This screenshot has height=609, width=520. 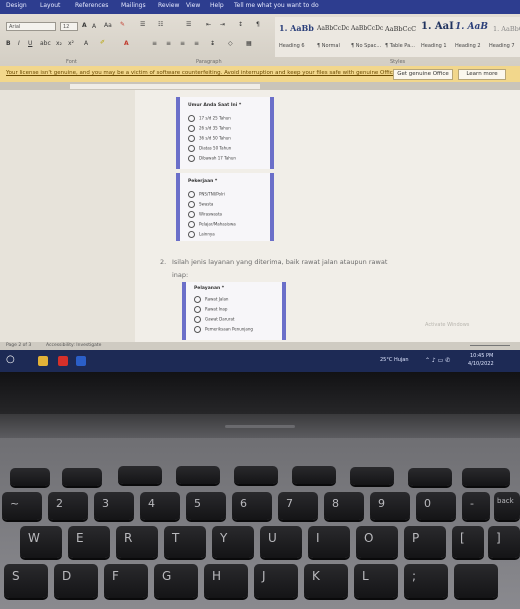 What do you see at coordinates (226, 581) in the screenshot?
I see `key-letter: H` at bounding box center [226, 581].